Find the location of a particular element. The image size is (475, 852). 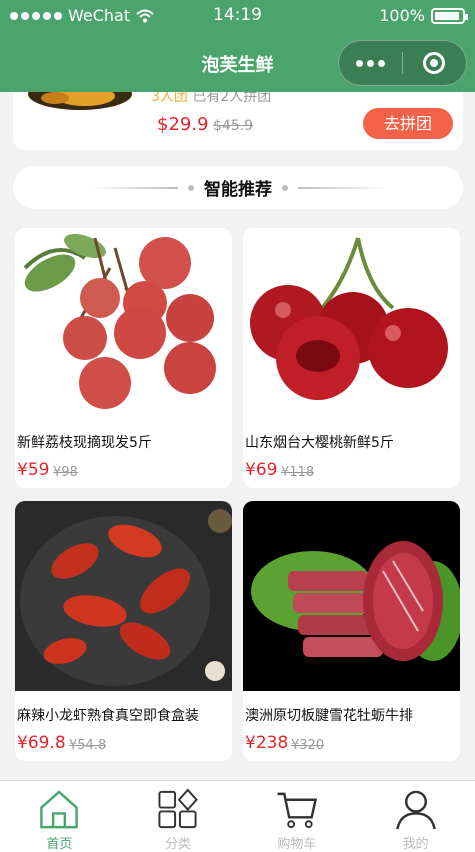

tab-home: 首页 is located at coordinates (59, 816).